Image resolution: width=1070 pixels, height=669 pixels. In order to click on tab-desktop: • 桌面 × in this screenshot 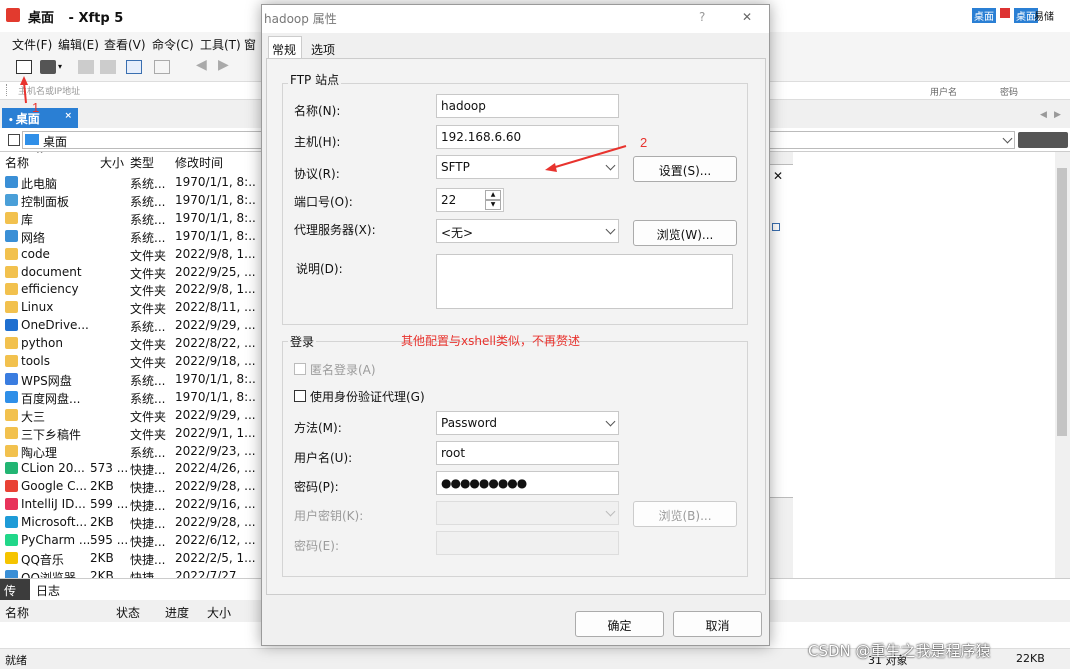, I will do `click(40, 118)`.